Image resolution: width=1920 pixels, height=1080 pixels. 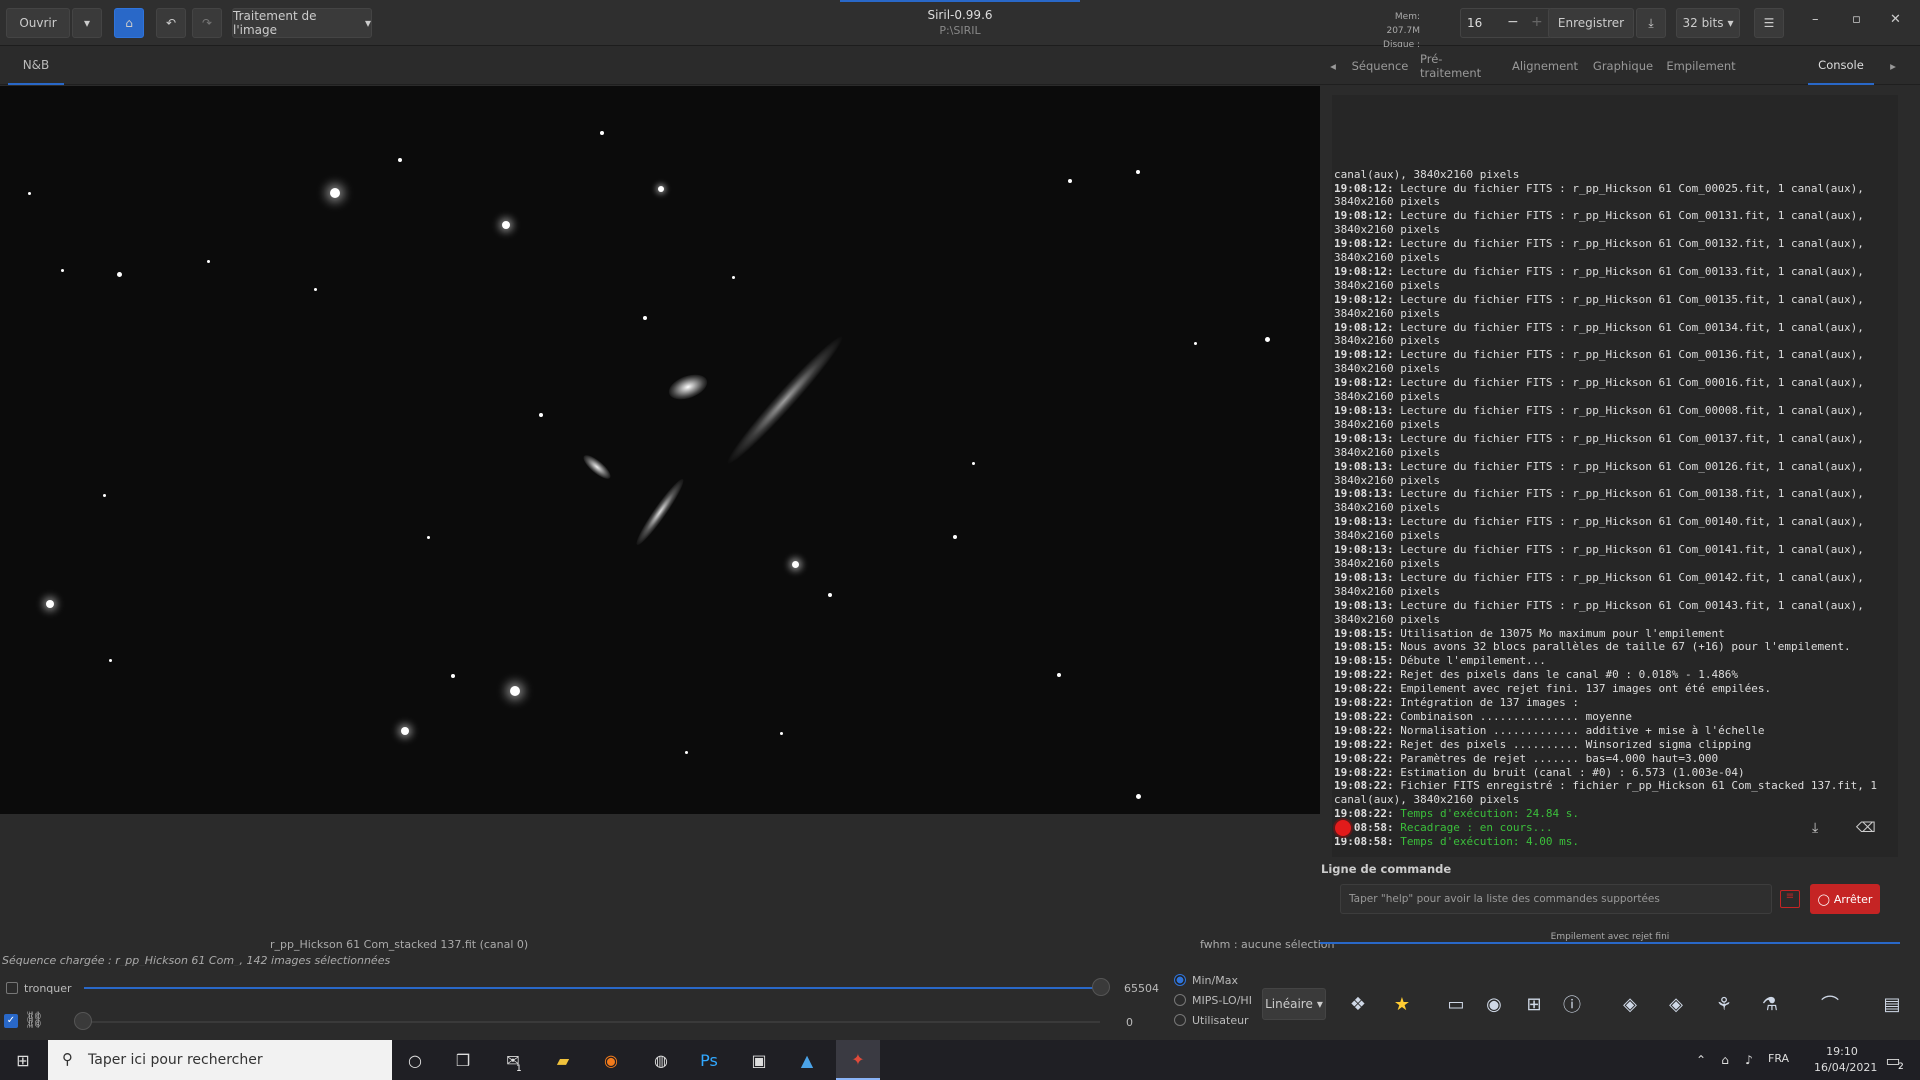 What do you see at coordinates (709, 1060) in the screenshot?
I see `photoshop-icon: Ps` at bounding box center [709, 1060].